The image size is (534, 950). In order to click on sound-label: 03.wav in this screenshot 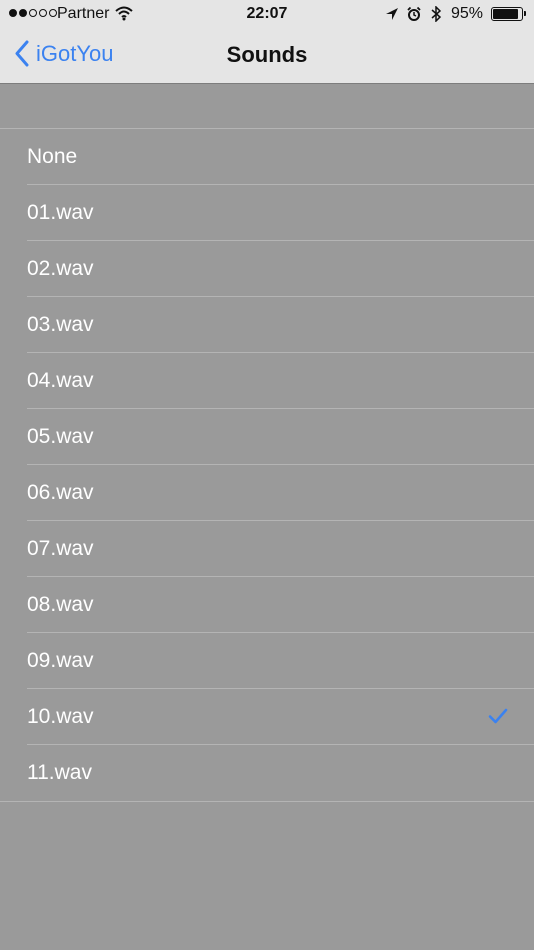, I will do `click(60, 324)`.